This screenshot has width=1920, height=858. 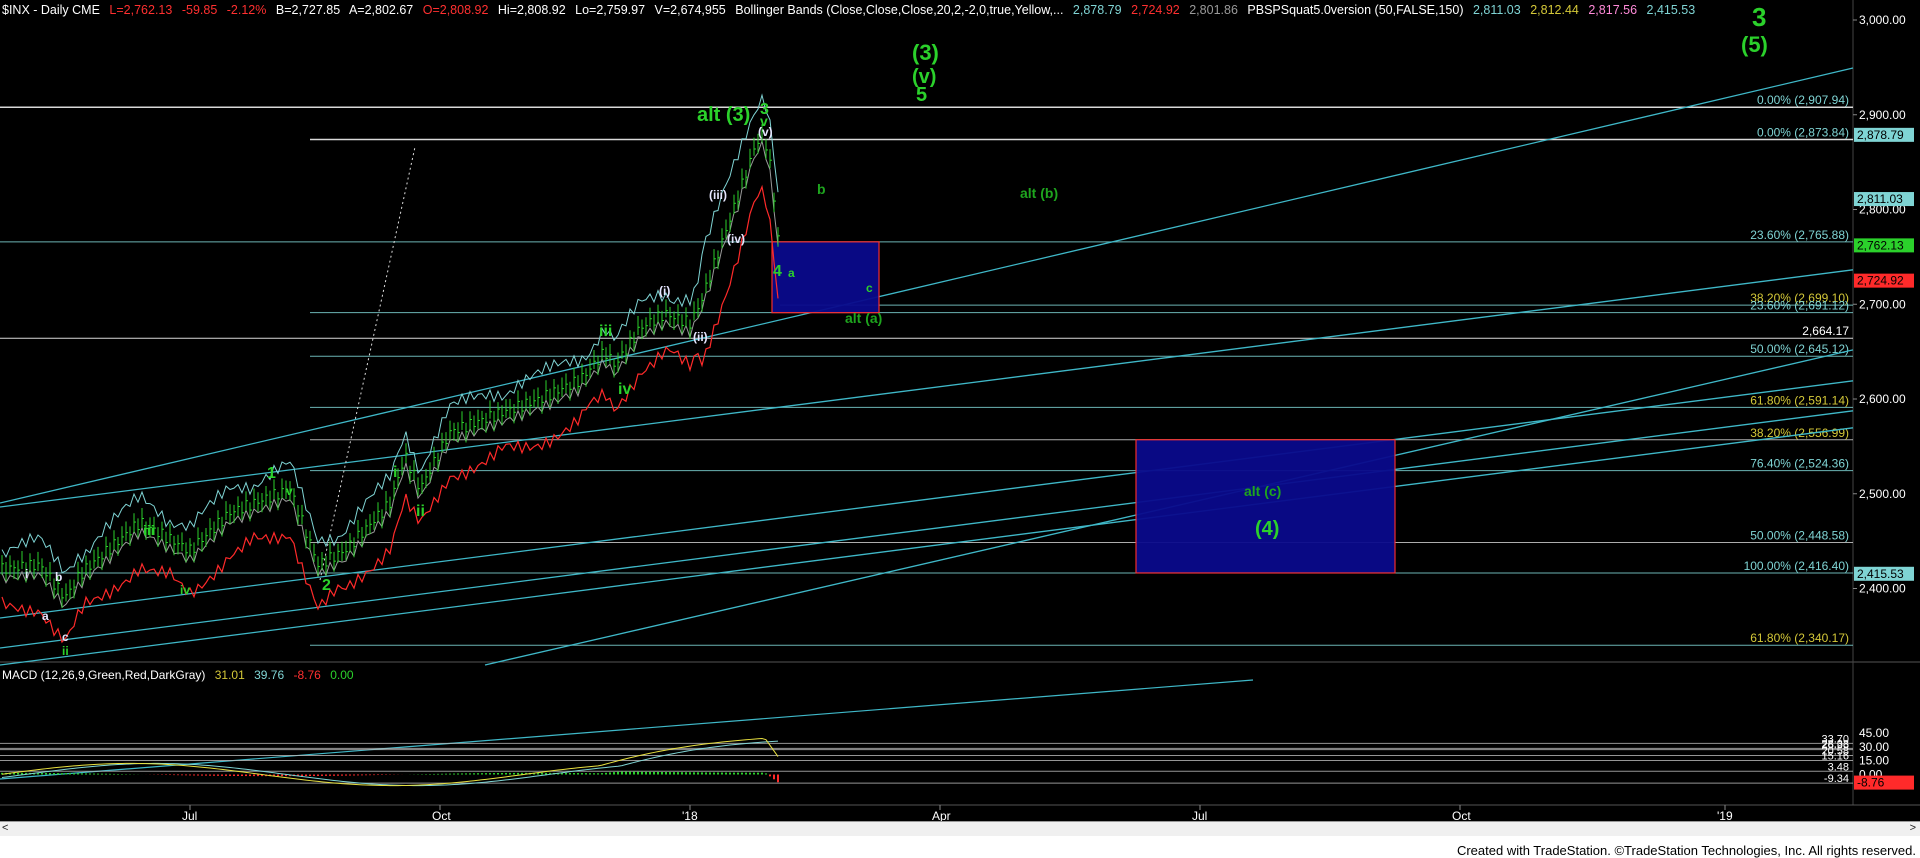 I want to click on bb-lower-value: 2,724.92, so click(x=1155, y=10).